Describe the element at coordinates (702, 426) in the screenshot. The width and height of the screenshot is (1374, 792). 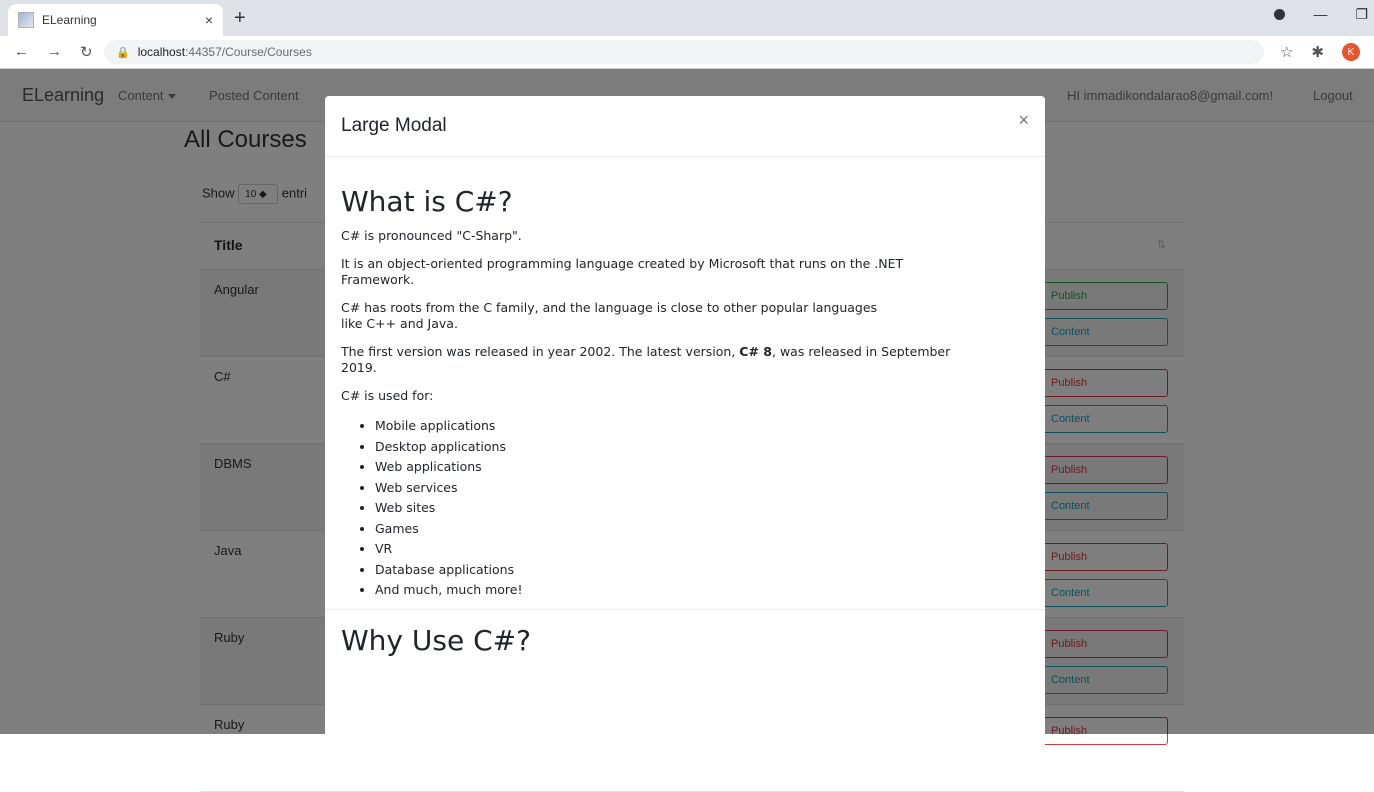
I see `list-item: Mobile applications` at that location.